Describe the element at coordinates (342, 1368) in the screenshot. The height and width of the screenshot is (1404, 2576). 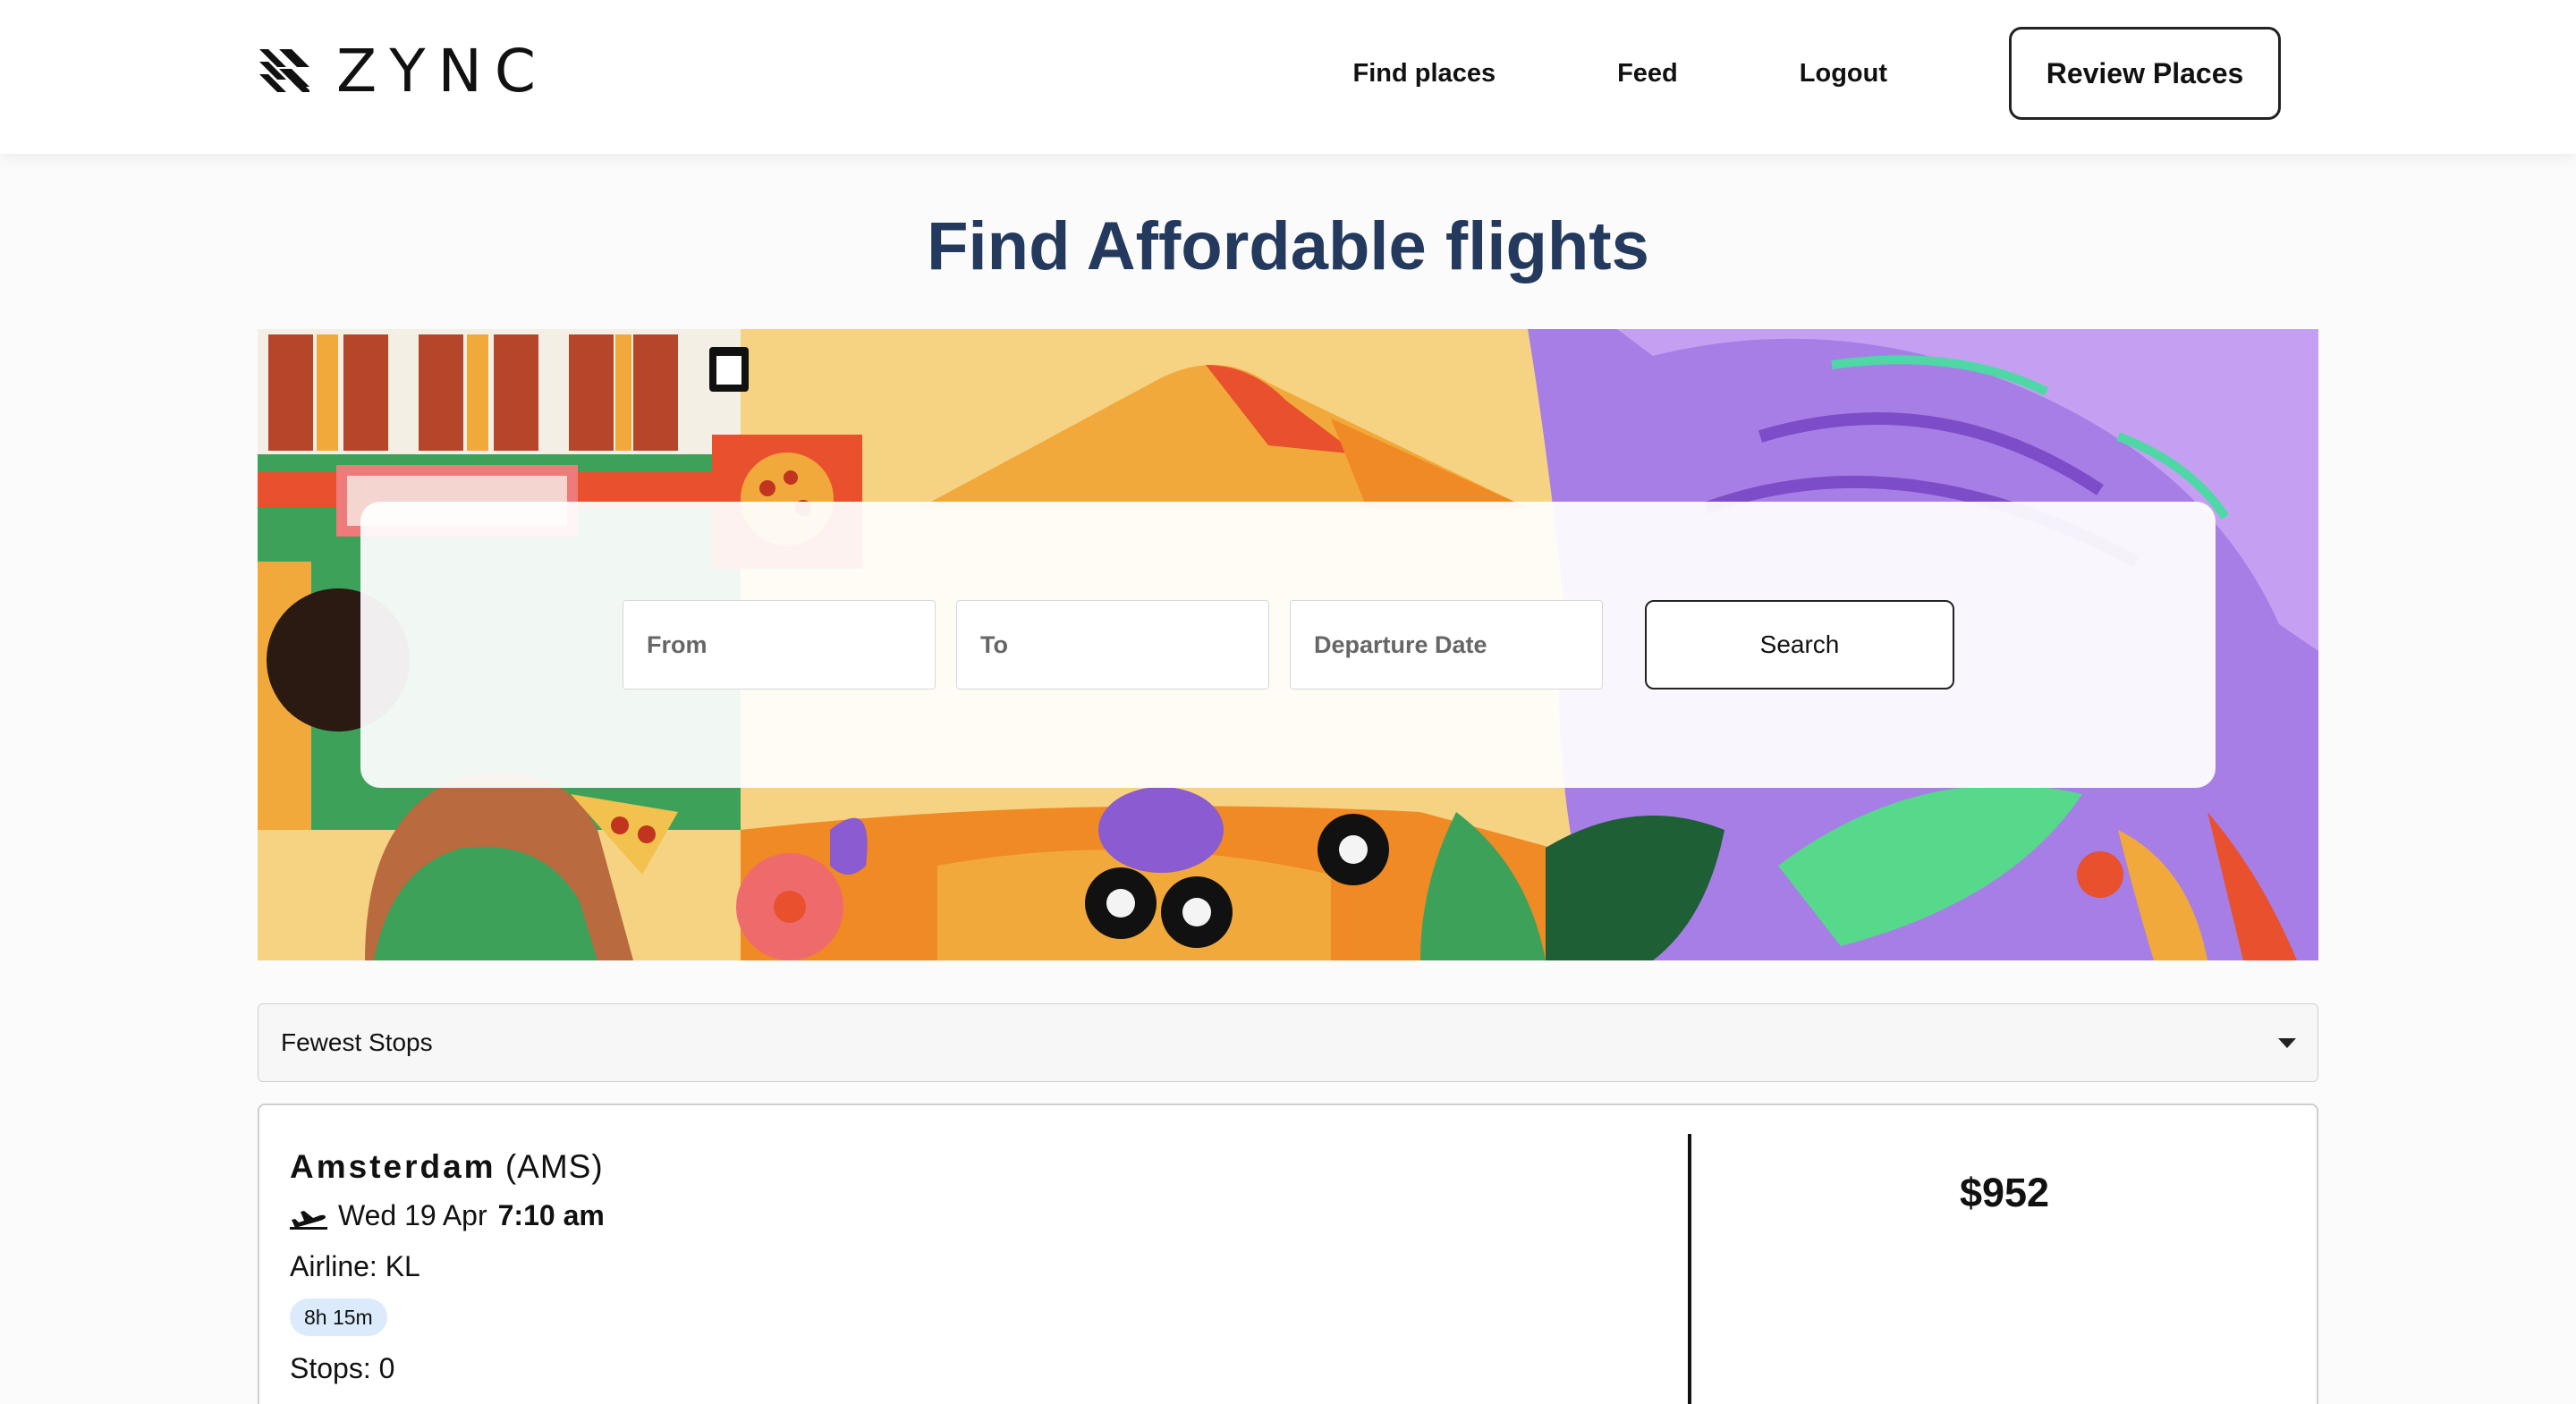
I see `stops-label: Stops: 0` at that location.